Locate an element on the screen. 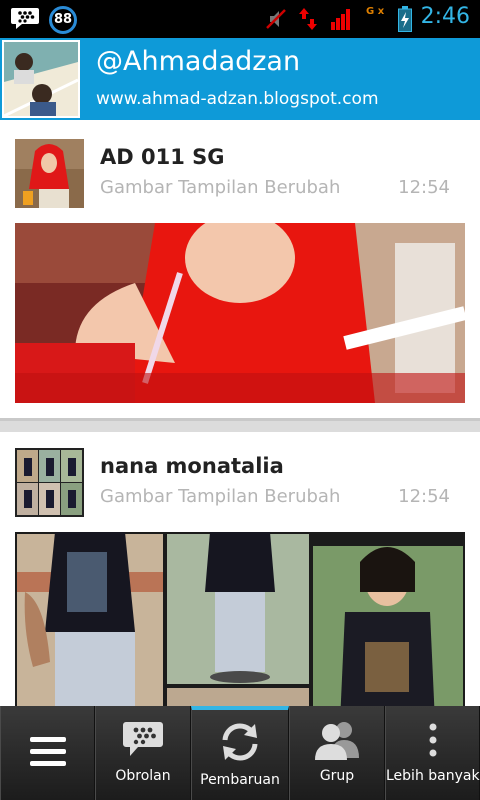  chat-icon is located at coordinates (143, 739).